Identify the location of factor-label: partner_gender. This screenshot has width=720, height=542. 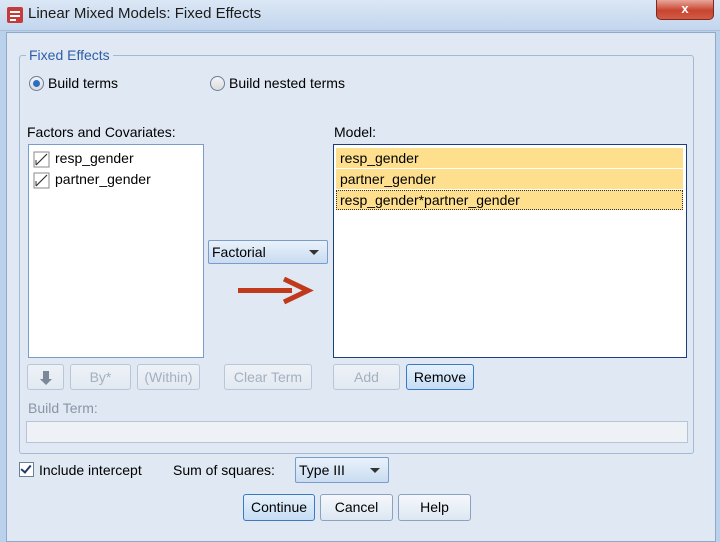
(103, 179).